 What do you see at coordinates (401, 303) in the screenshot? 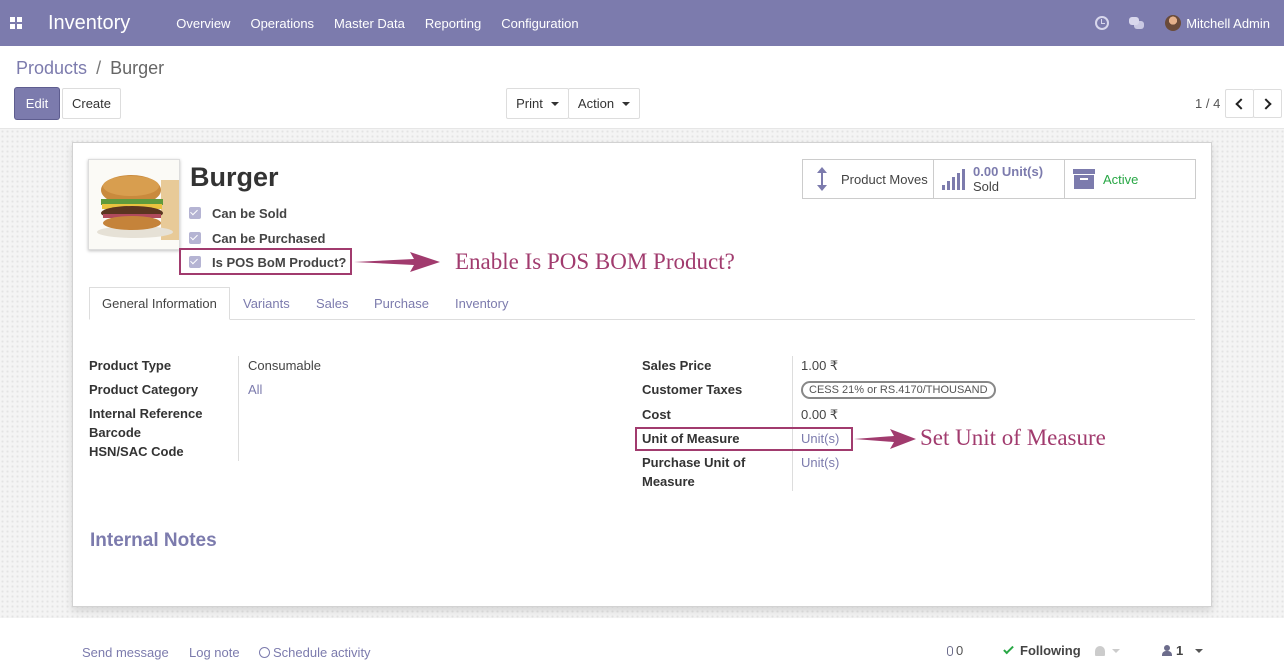
I see `tab-purchase: Purchase` at bounding box center [401, 303].